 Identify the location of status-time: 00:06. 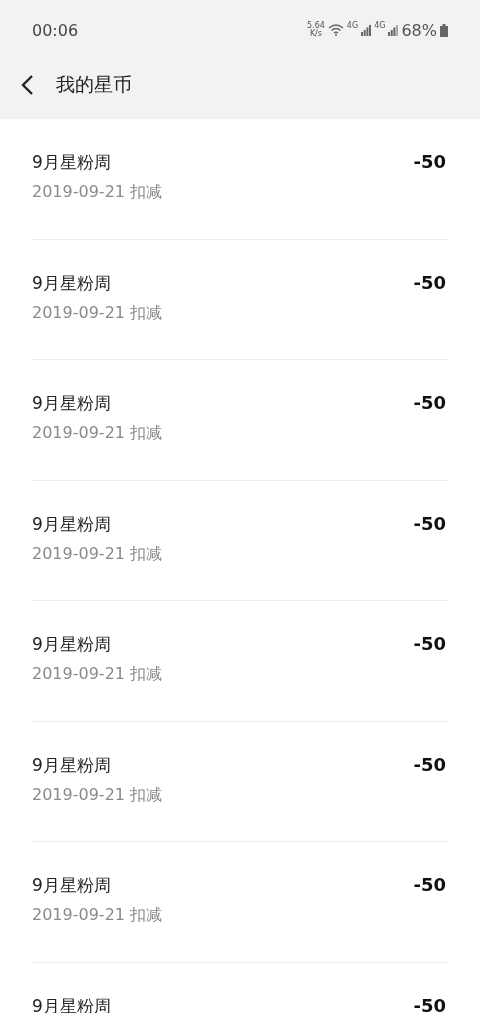
(55, 30).